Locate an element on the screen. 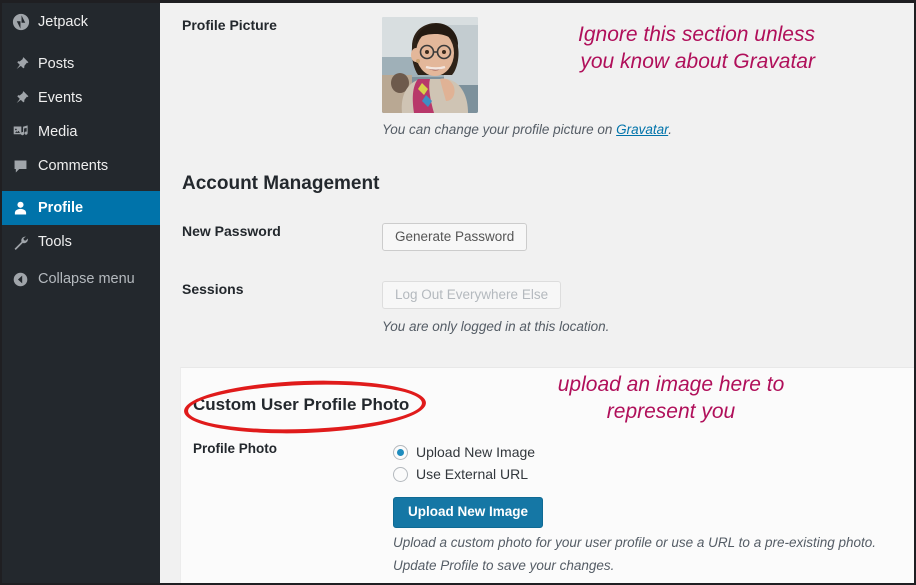 Image resolution: width=916 pixels, height=585 pixels. collapse-arrow-icon is located at coordinates (25, 279).